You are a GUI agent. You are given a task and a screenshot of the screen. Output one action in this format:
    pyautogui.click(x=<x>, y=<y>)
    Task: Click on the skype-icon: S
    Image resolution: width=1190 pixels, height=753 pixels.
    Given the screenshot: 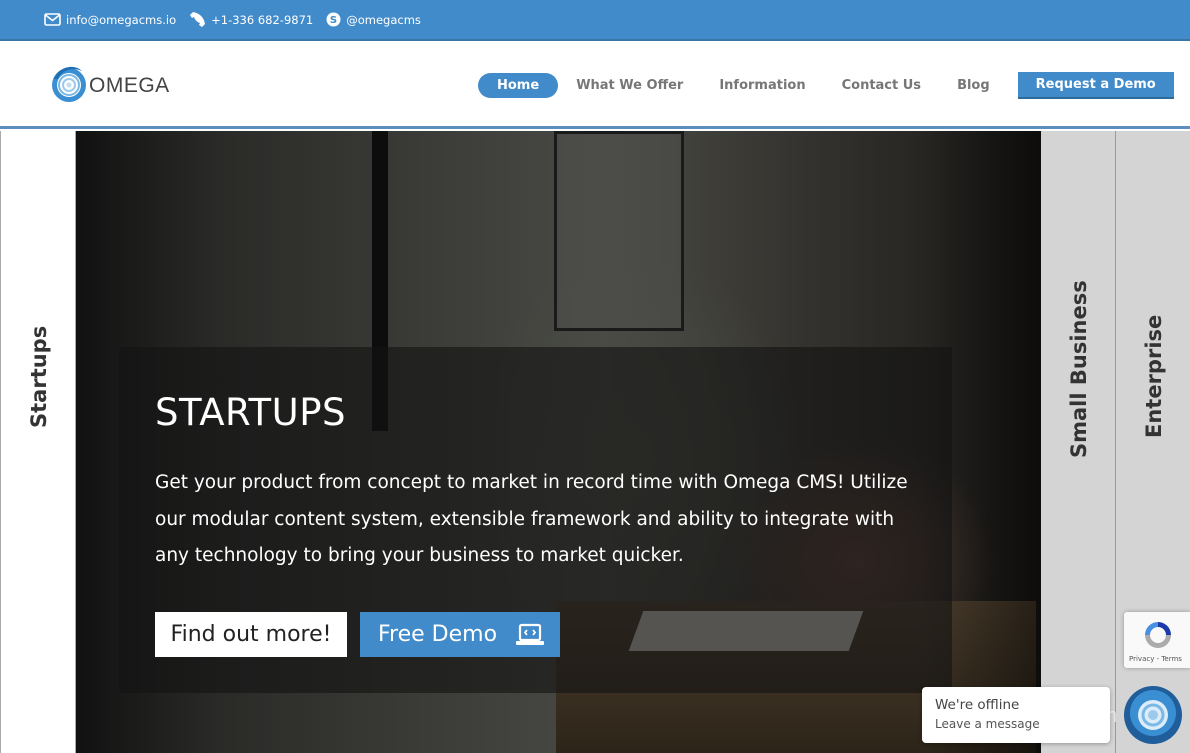 What is the action you would take?
    pyautogui.click(x=333, y=19)
    